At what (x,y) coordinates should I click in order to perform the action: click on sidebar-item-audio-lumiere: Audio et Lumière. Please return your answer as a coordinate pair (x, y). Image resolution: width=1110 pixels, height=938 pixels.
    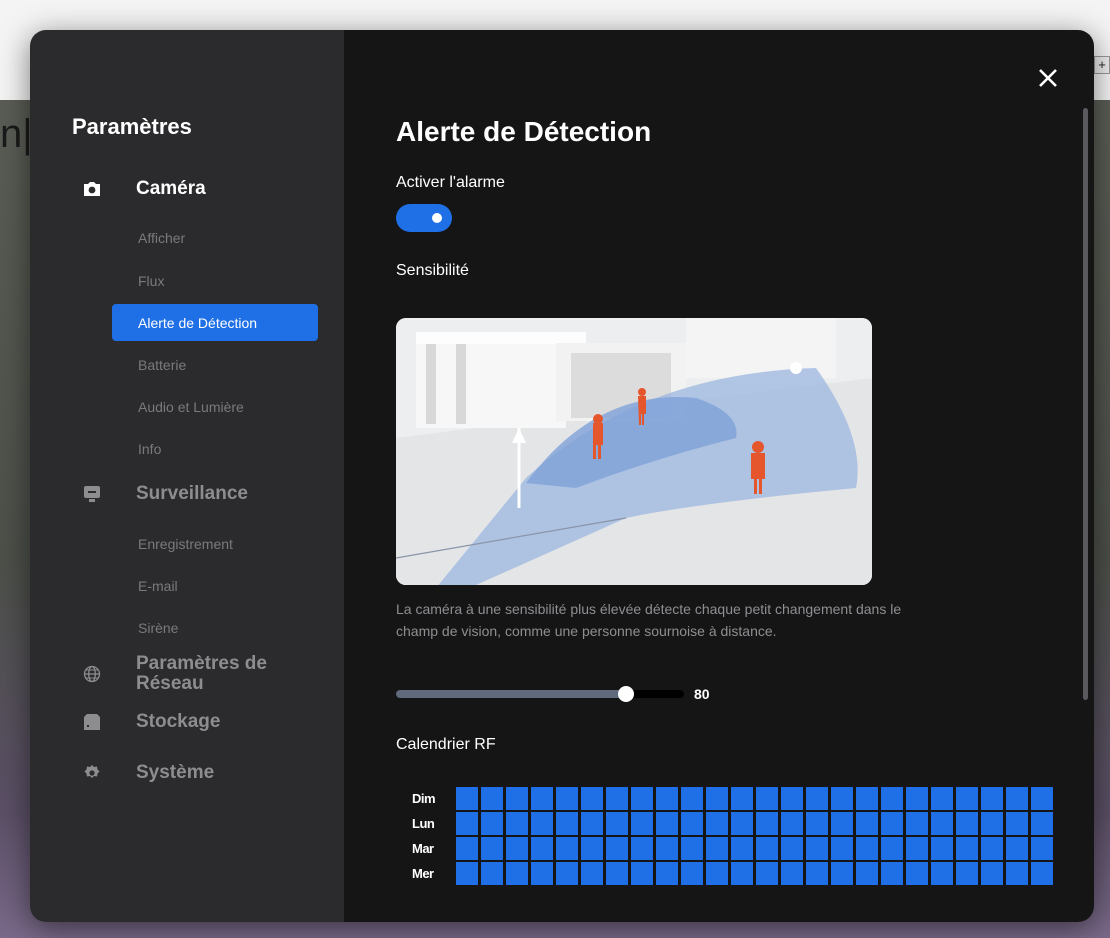
    Looking at the image, I should click on (191, 407).